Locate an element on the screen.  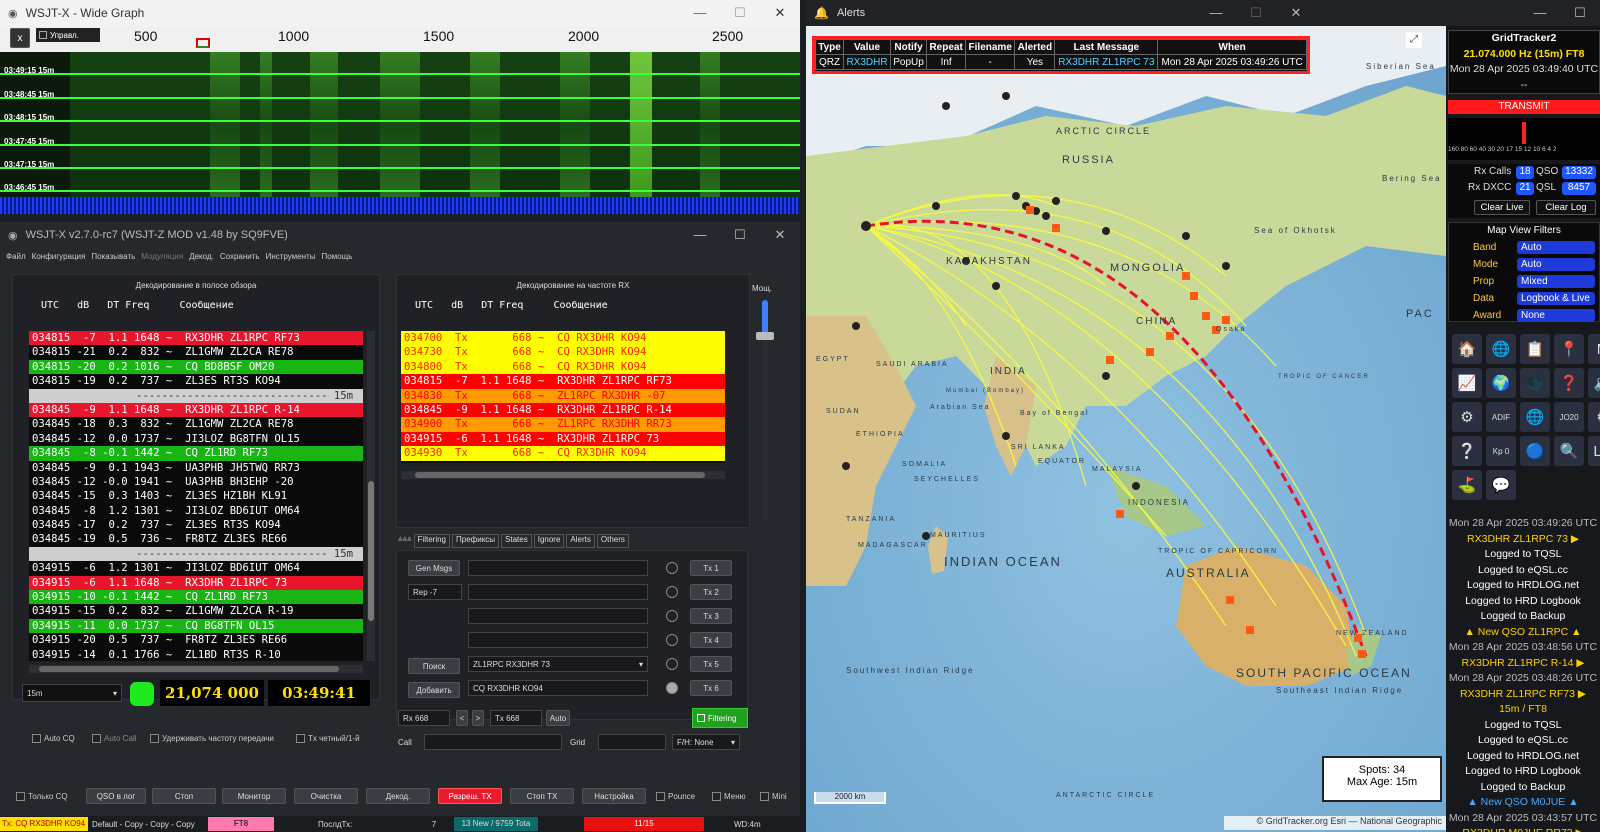
tool-icon: 📋 is located at coordinates (1535, 349).